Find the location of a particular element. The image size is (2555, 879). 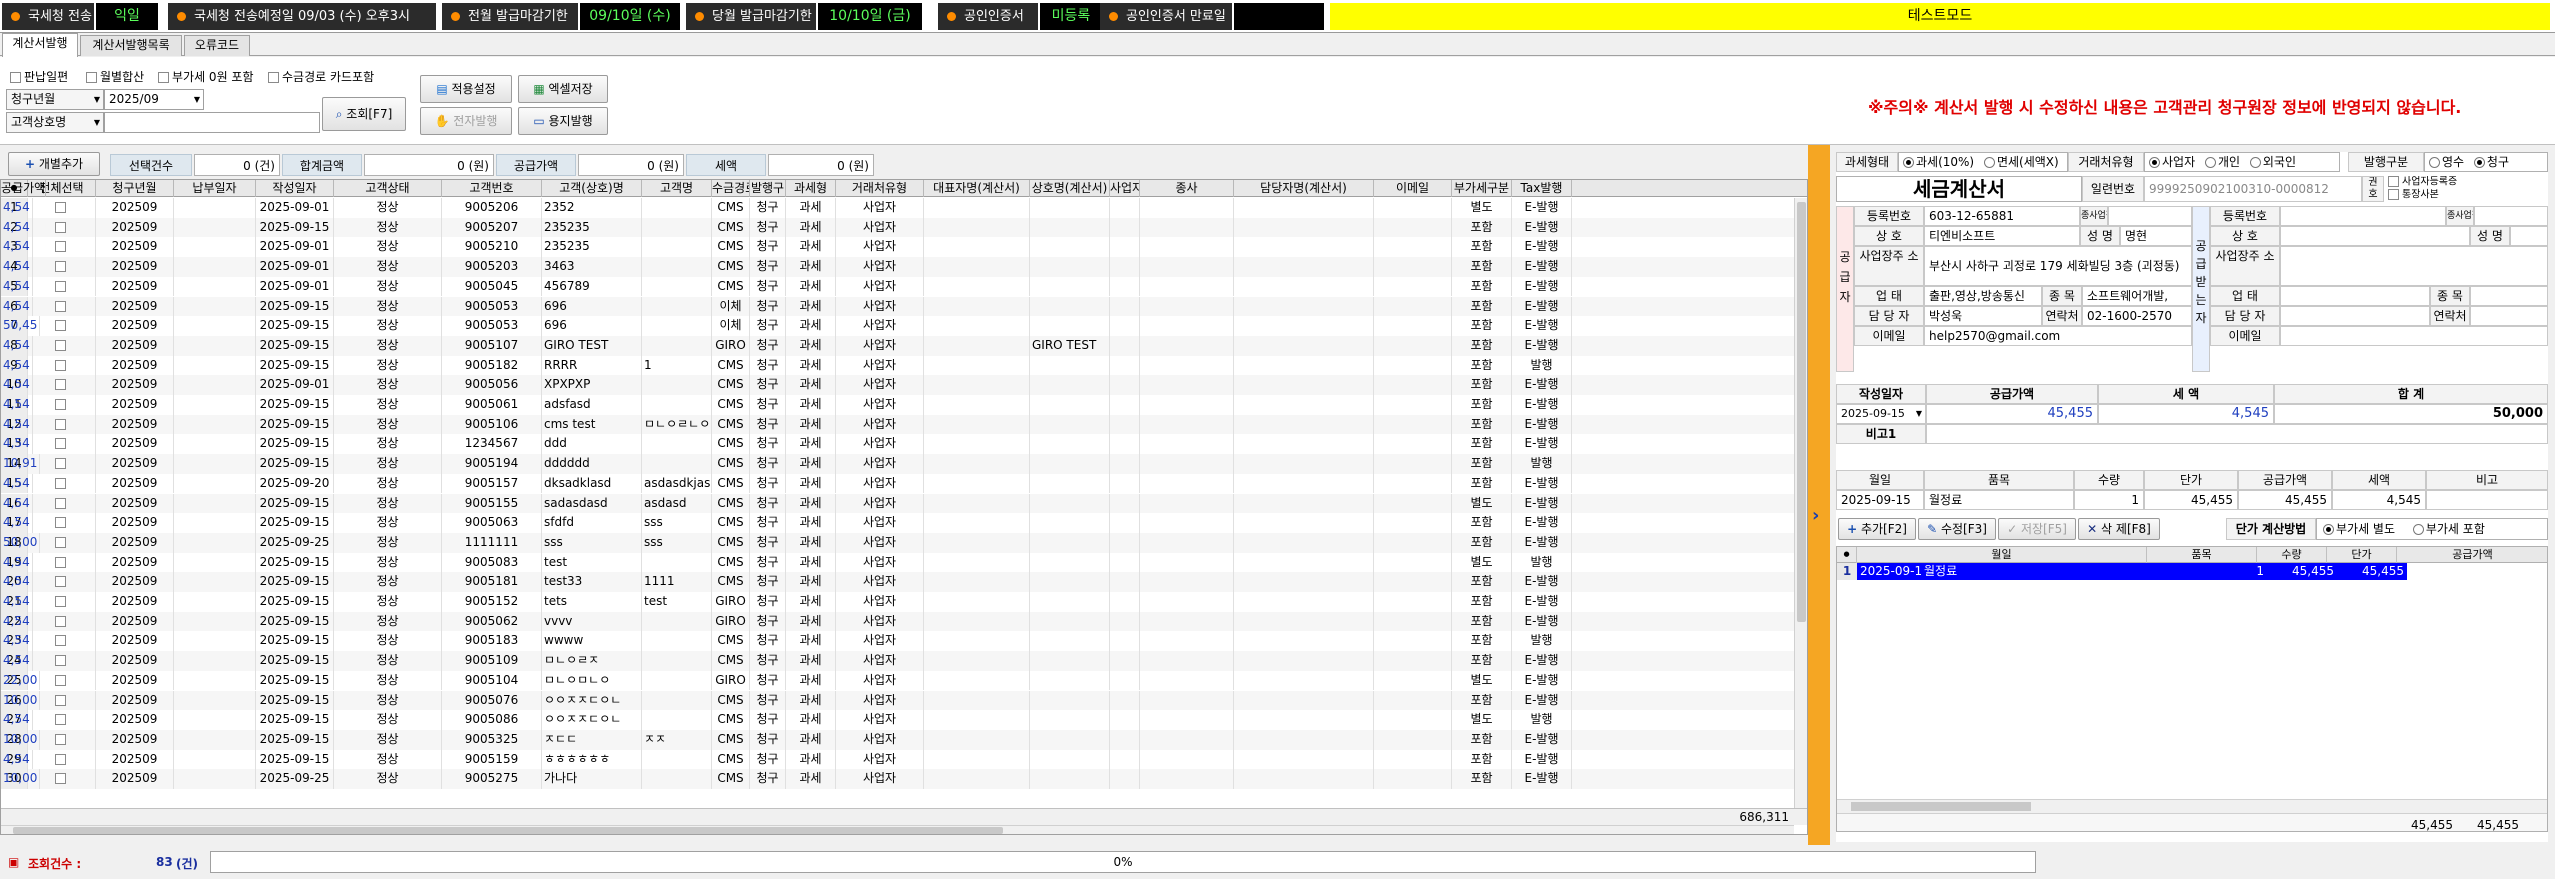

excel-save-button: ▦ 엑셀저장 is located at coordinates (563, 89).